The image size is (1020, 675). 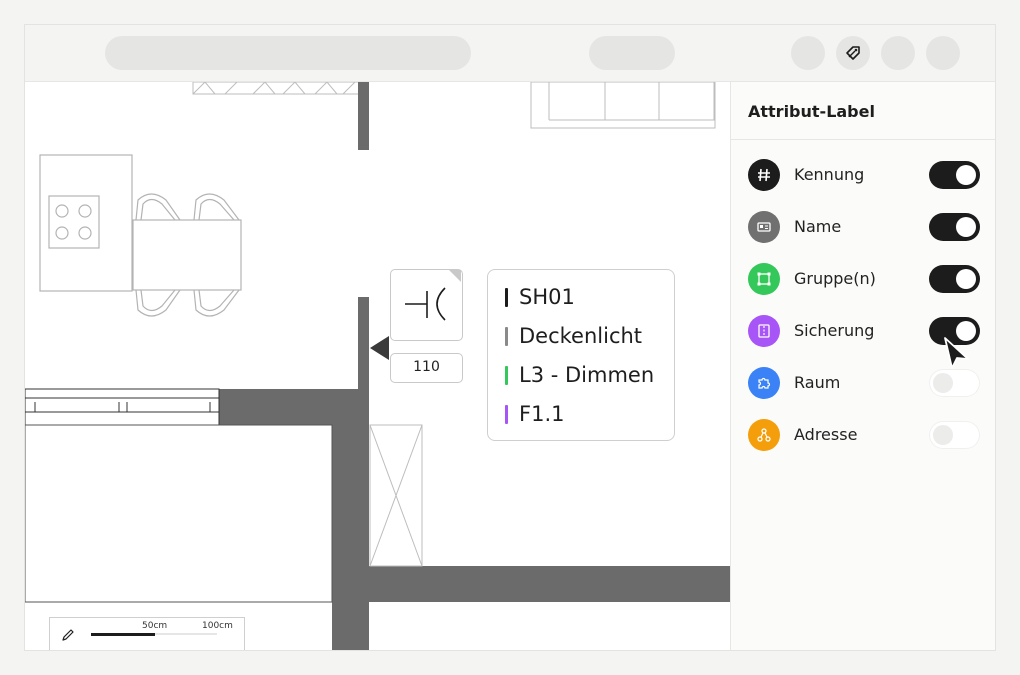 What do you see at coordinates (186, 634) in the screenshot?
I see `scale-bar-empty` at bounding box center [186, 634].